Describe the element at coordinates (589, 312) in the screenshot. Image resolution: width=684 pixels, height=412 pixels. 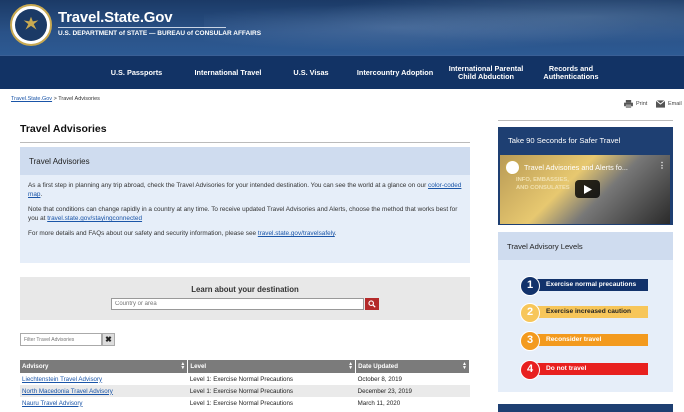
I see `level-2-label: Exercise increased caution` at that location.